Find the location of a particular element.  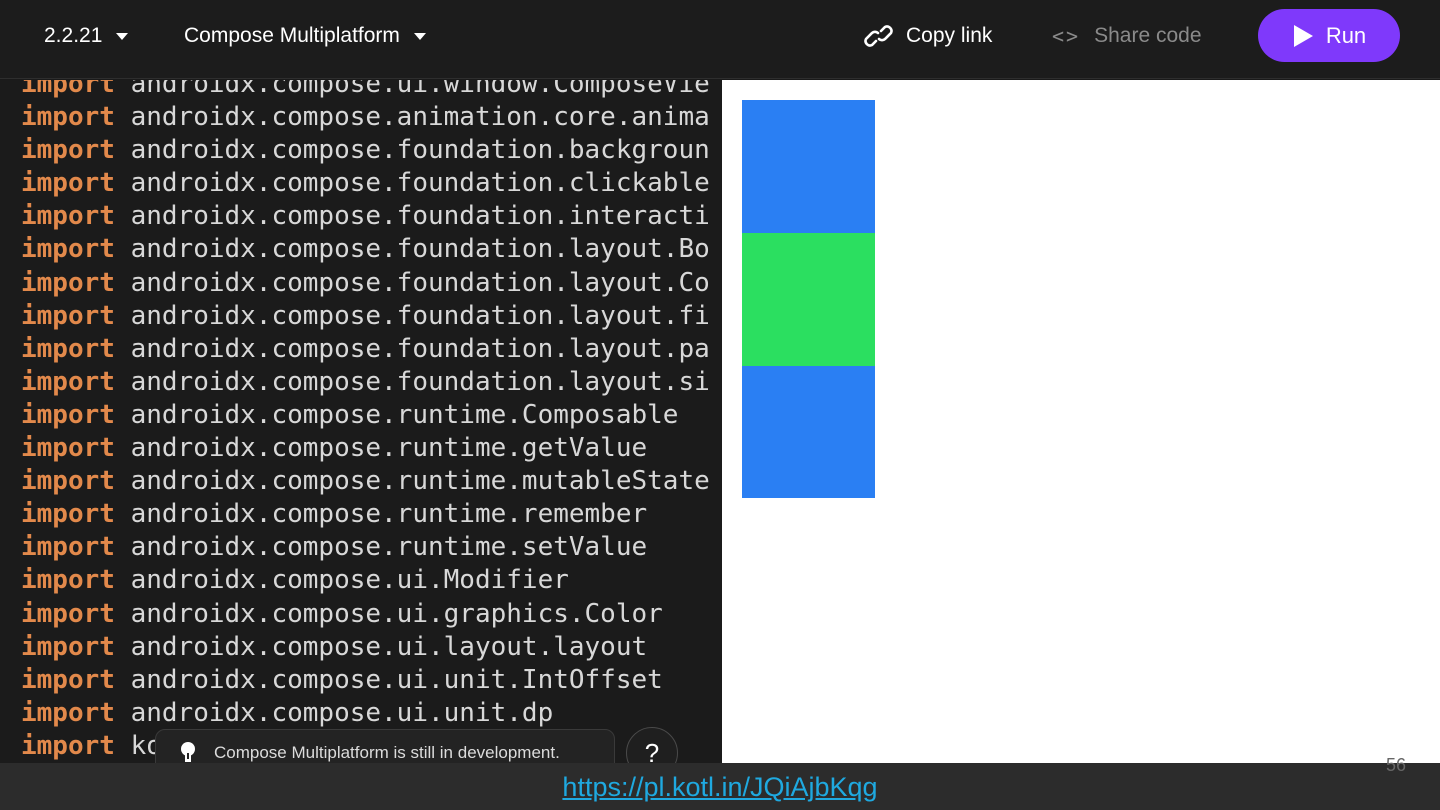

code-line: import androidx.compose.runtime.remember is located at coordinates (365, 514).